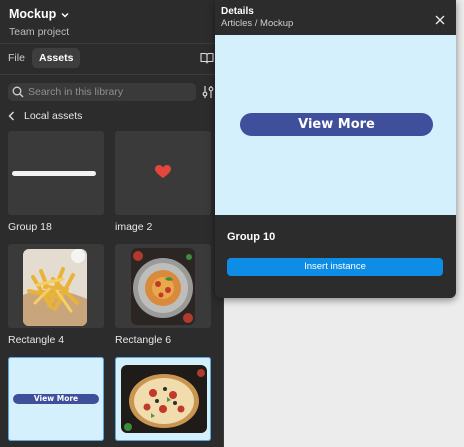 Image resolution: width=464 pixels, height=447 pixels. I want to click on filter-settings-icon, so click(208, 94).